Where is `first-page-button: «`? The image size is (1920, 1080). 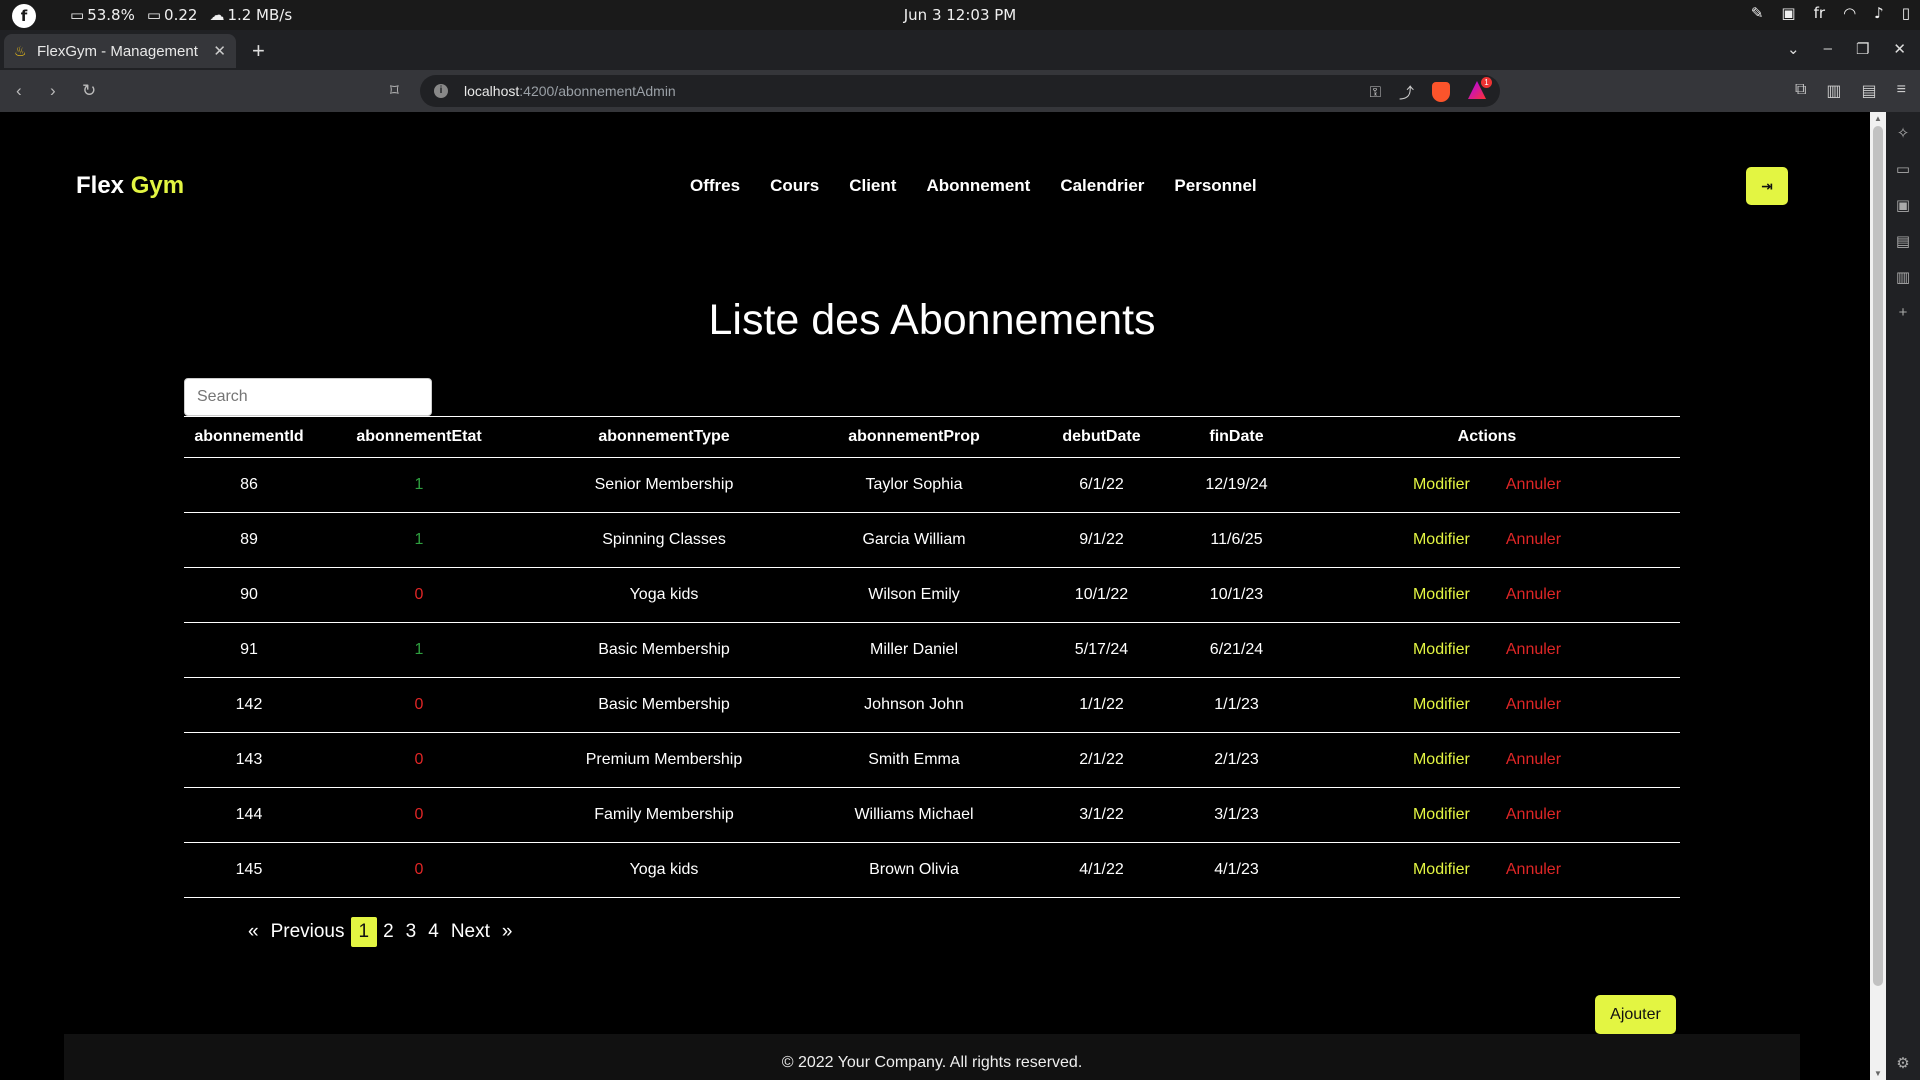
first-page-button: « is located at coordinates (253, 932).